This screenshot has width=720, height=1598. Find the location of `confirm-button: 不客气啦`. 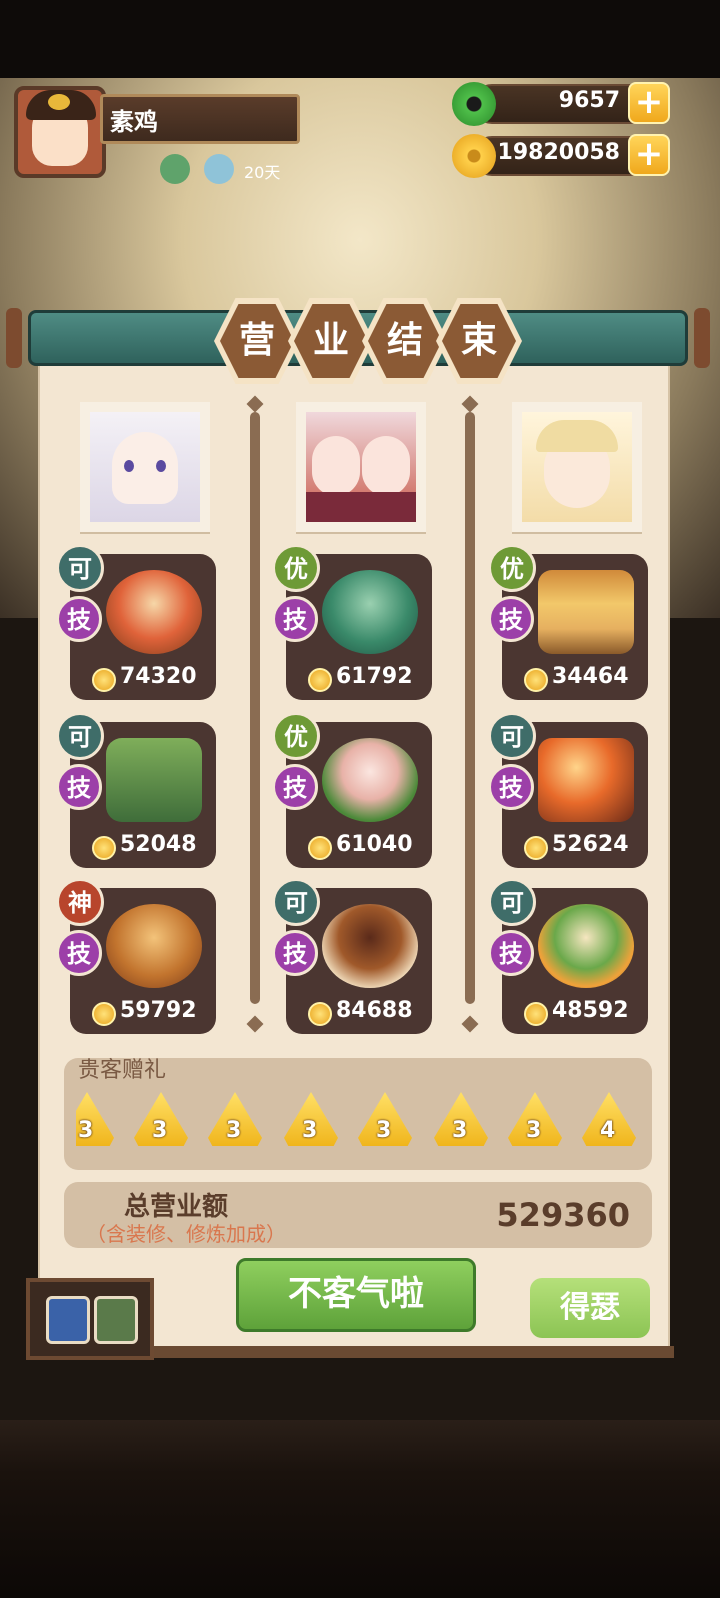

confirm-button: 不客气啦 is located at coordinates (356, 1295).